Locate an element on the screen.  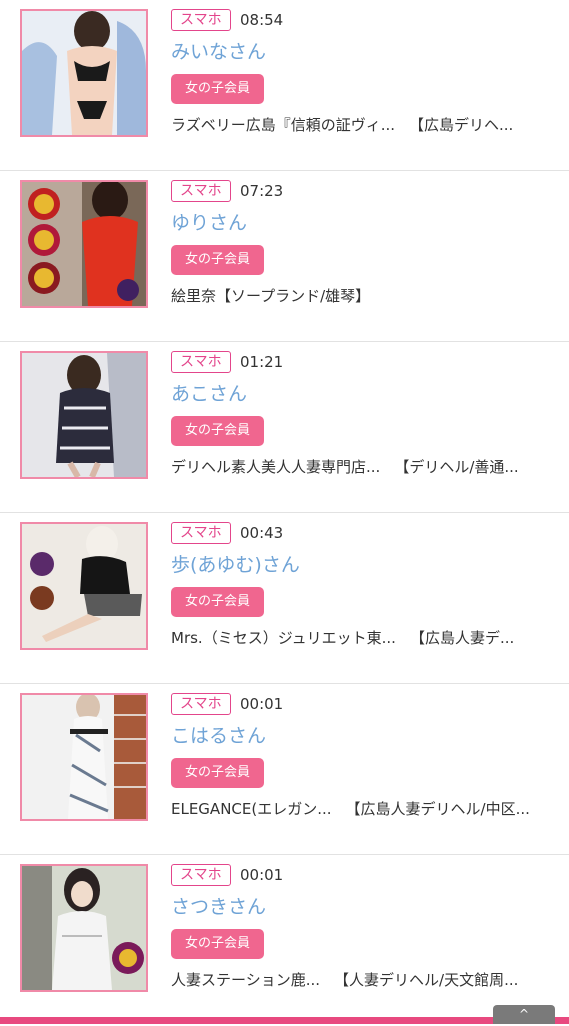
profile-name-link: さつきさん is located at coordinates (218, 907).